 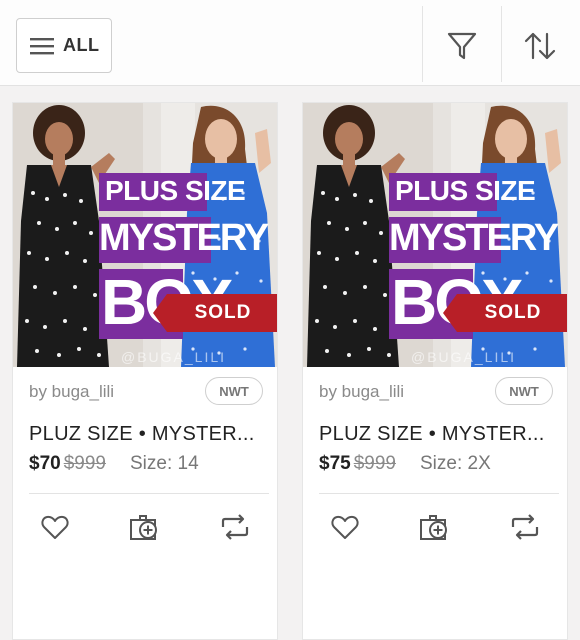 I want to click on price: $70, so click(x=45, y=463).